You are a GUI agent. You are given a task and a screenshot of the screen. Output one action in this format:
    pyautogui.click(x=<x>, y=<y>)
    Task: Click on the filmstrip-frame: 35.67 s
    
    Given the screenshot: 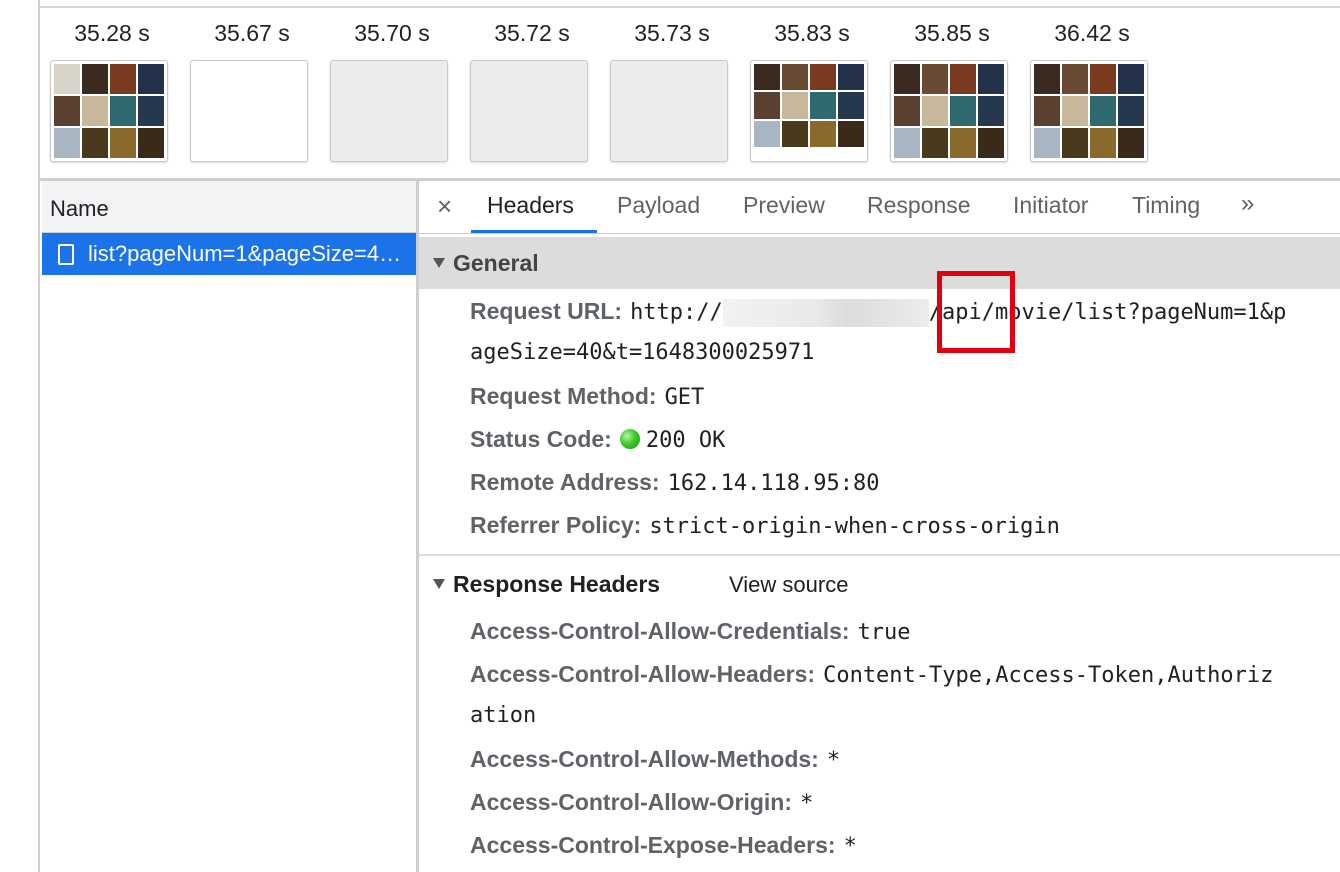 What is the action you would take?
    pyautogui.click(x=245, y=93)
    